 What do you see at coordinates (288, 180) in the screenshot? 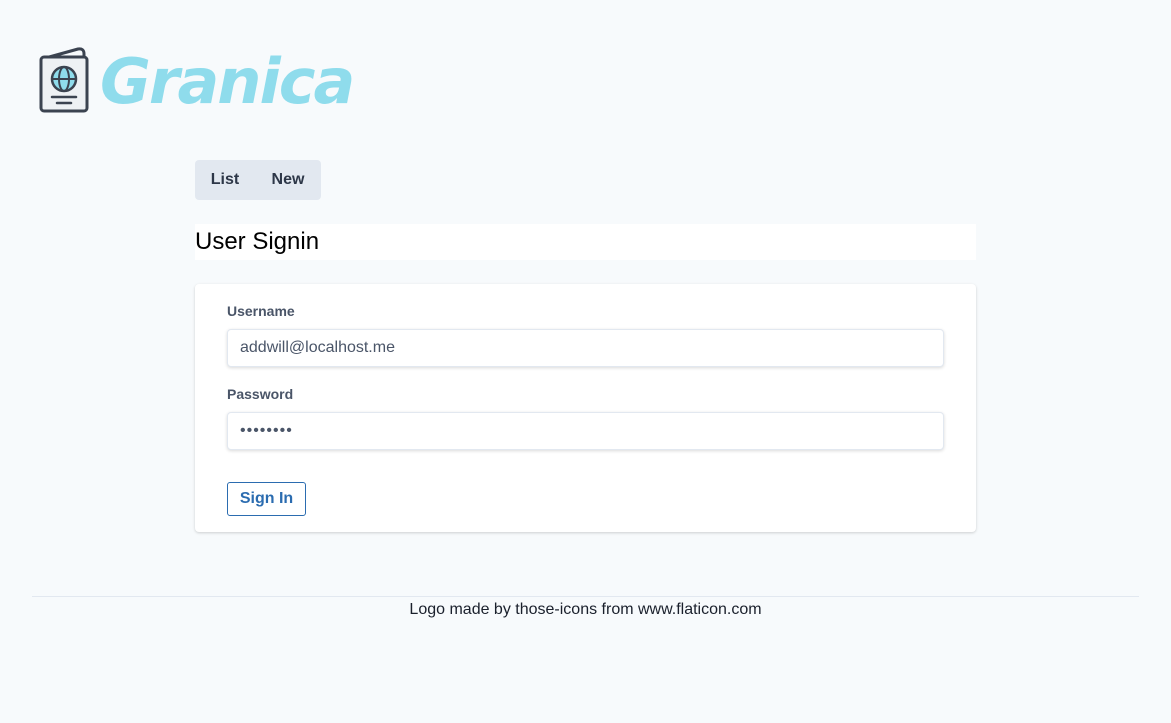
I see `new-button: New` at bounding box center [288, 180].